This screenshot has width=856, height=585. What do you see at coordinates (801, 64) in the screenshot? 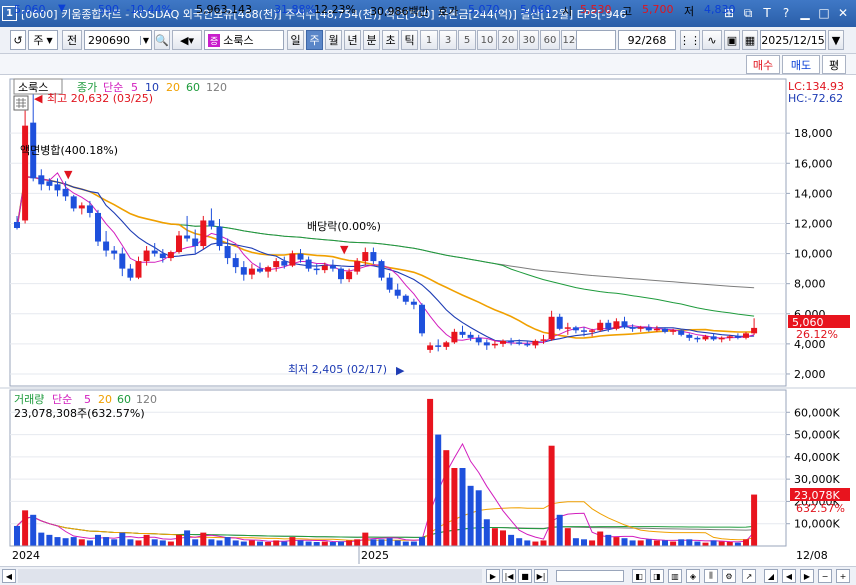
I see `sell-button: 매도` at bounding box center [801, 64].